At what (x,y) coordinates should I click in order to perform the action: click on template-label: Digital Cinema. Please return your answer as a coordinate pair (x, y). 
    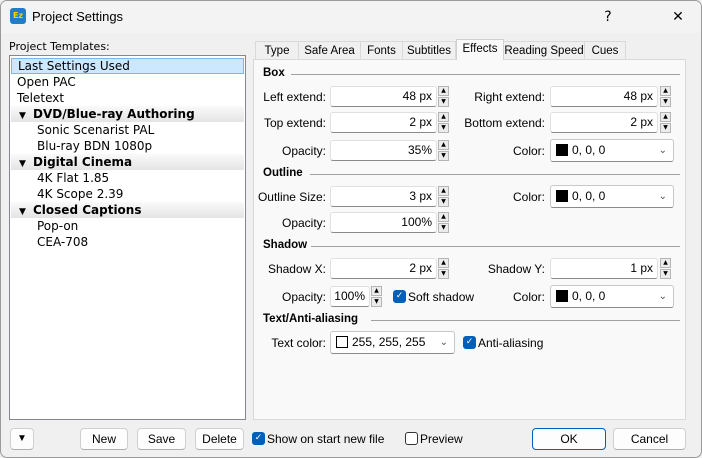
    Looking at the image, I should click on (83, 162).